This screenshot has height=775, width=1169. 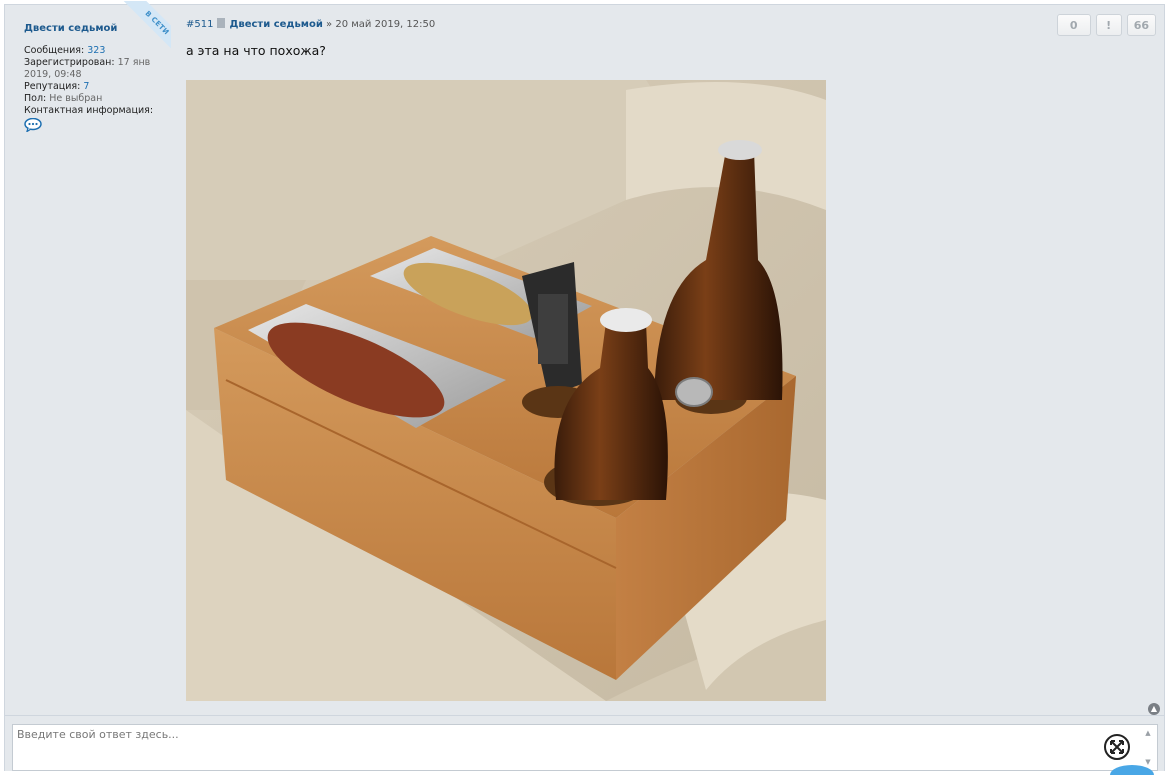 What do you see at coordinates (547, 748) in the screenshot?
I see `reply-input` at bounding box center [547, 748].